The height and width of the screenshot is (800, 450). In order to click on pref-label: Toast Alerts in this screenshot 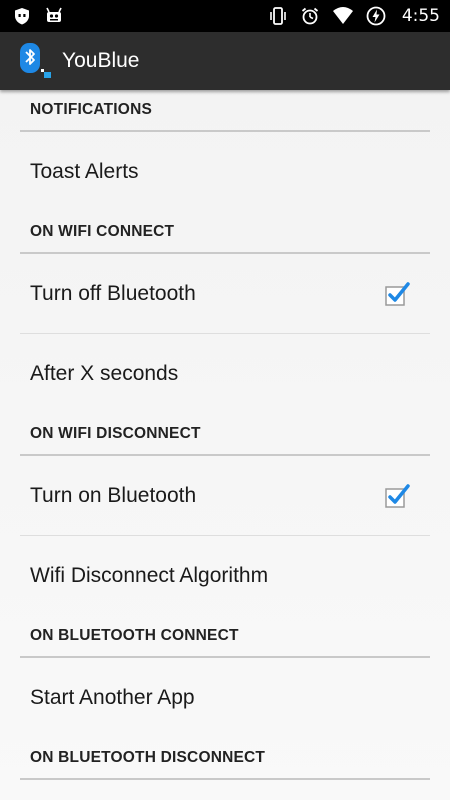, I will do `click(84, 171)`.